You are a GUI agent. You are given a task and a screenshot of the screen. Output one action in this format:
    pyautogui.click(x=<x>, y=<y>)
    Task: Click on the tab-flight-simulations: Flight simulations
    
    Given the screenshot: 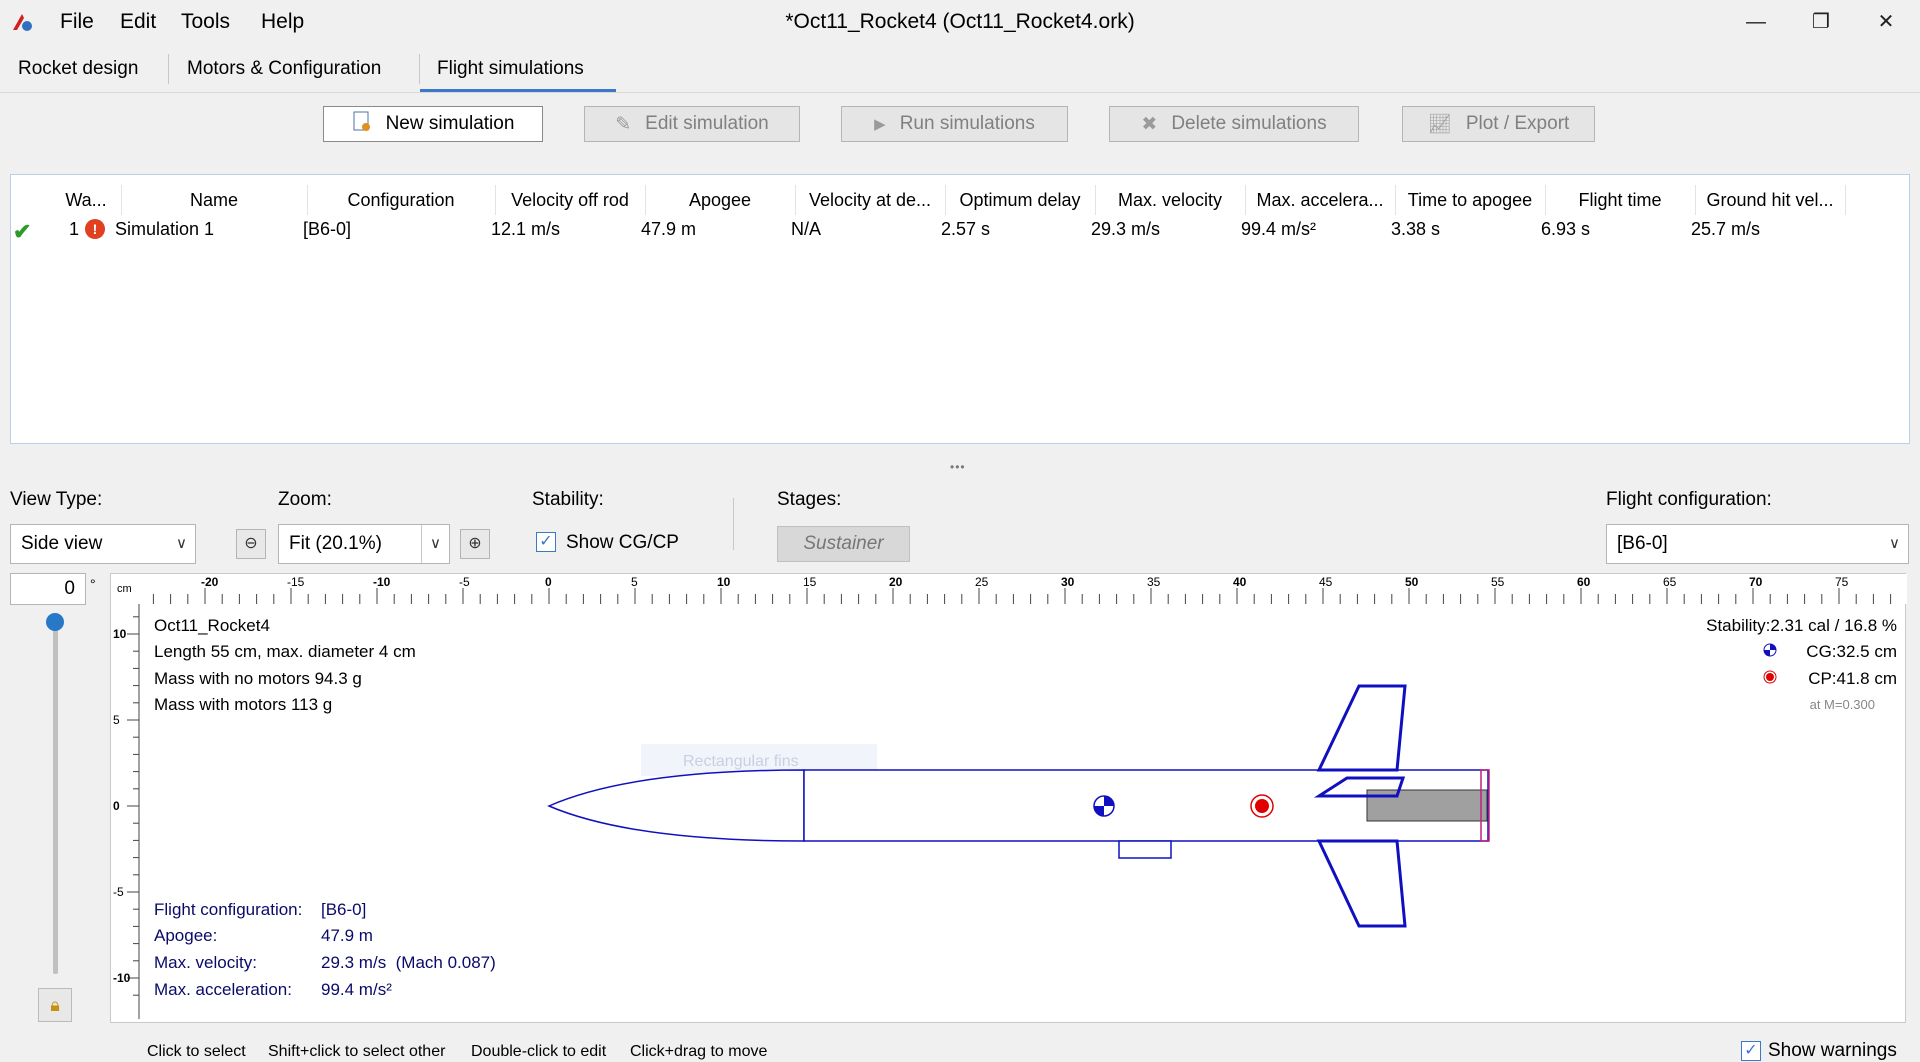 What is the action you would take?
    pyautogui.click(x=510, y=69)
    